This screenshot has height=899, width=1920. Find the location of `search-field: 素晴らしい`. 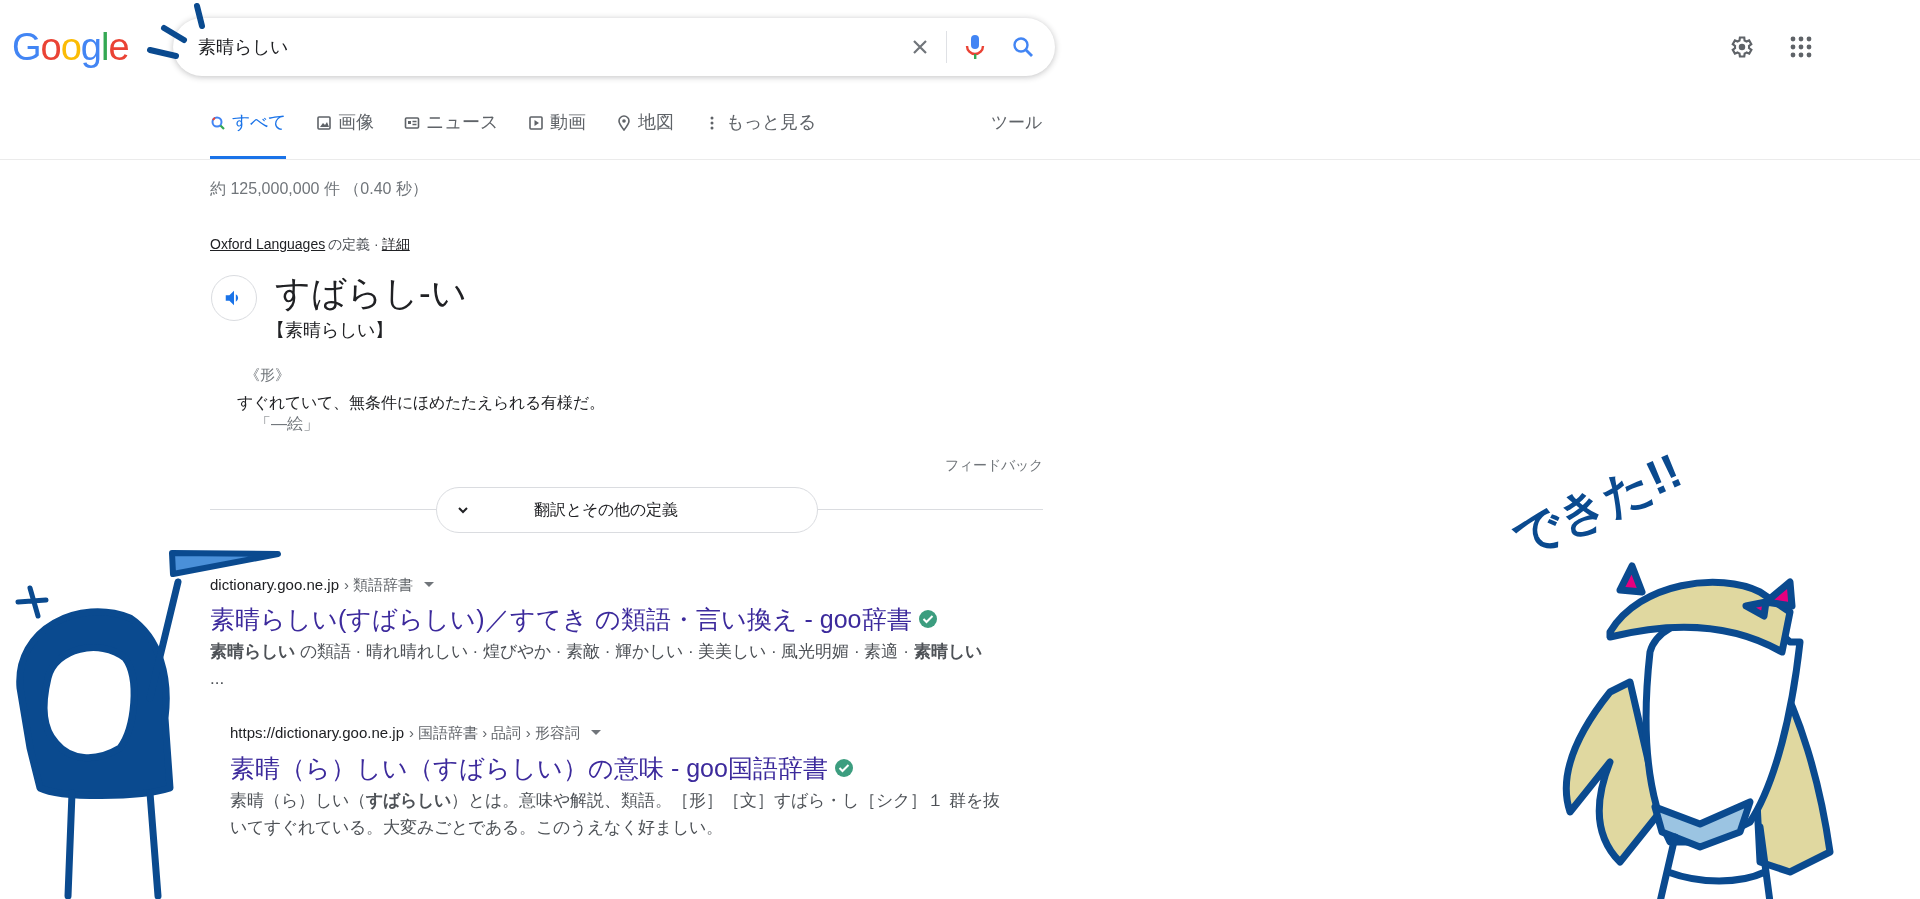

search-field: 素晴らしい is located at coordinates (614, 47).